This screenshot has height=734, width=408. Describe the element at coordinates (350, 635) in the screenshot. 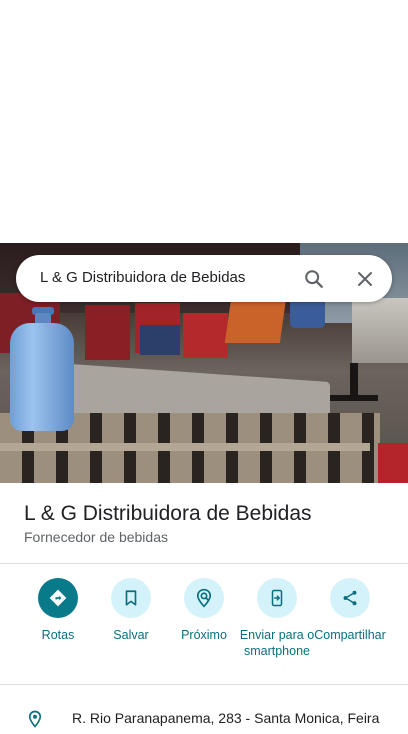

I see `share-label: Compartilhar` at that location.